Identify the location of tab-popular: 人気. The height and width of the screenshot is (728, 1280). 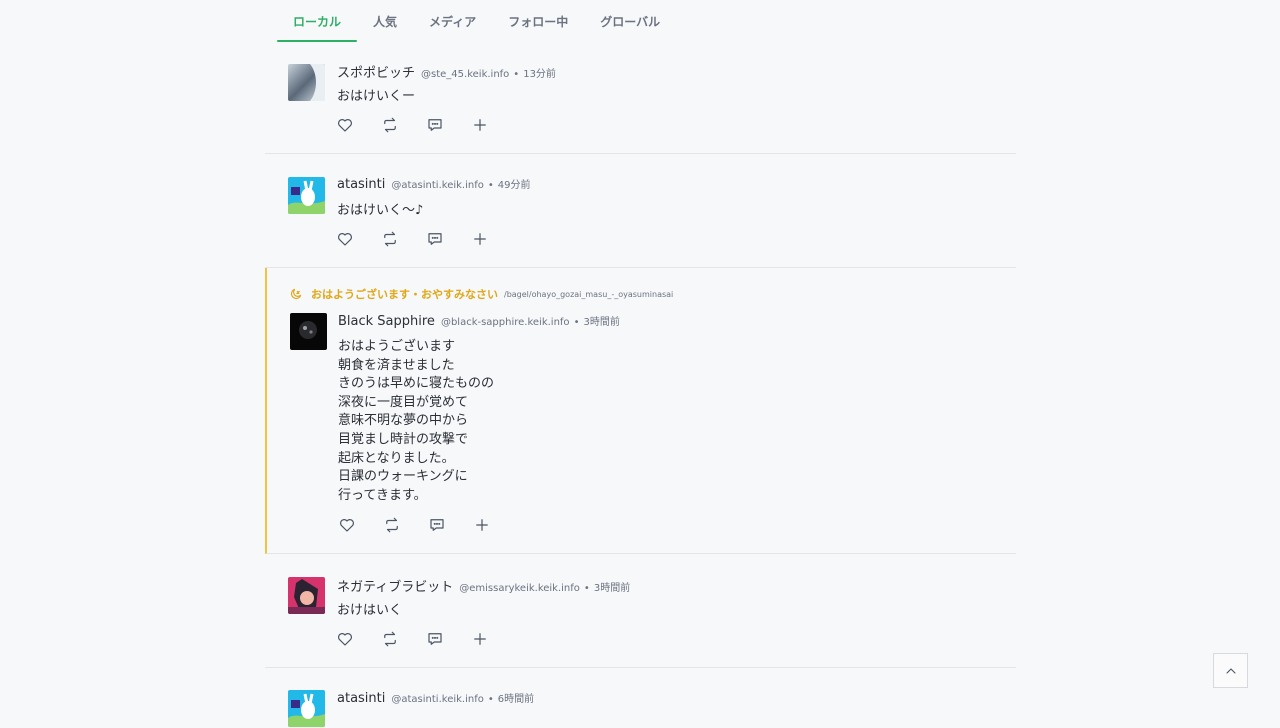
(385, 21).